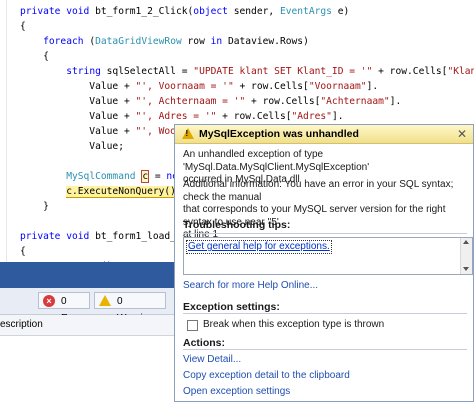 The width and height of the screenshot is (474, 402). I want to click on editor-gutter, so click(6, 131).